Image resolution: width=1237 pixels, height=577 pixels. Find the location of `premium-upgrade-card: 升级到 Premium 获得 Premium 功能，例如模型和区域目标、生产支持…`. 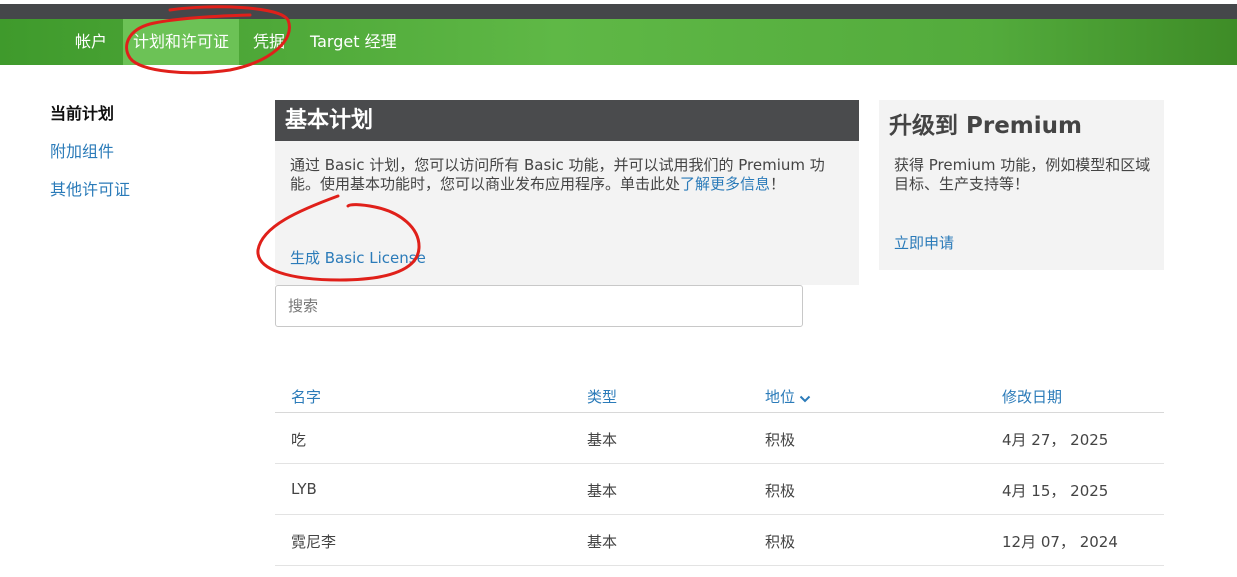

premium-upgrade-card: 升级到 Premium 获得 Premium 功能，例如模型和区域目标、生产支持… is located at coordinates (1021, 185).